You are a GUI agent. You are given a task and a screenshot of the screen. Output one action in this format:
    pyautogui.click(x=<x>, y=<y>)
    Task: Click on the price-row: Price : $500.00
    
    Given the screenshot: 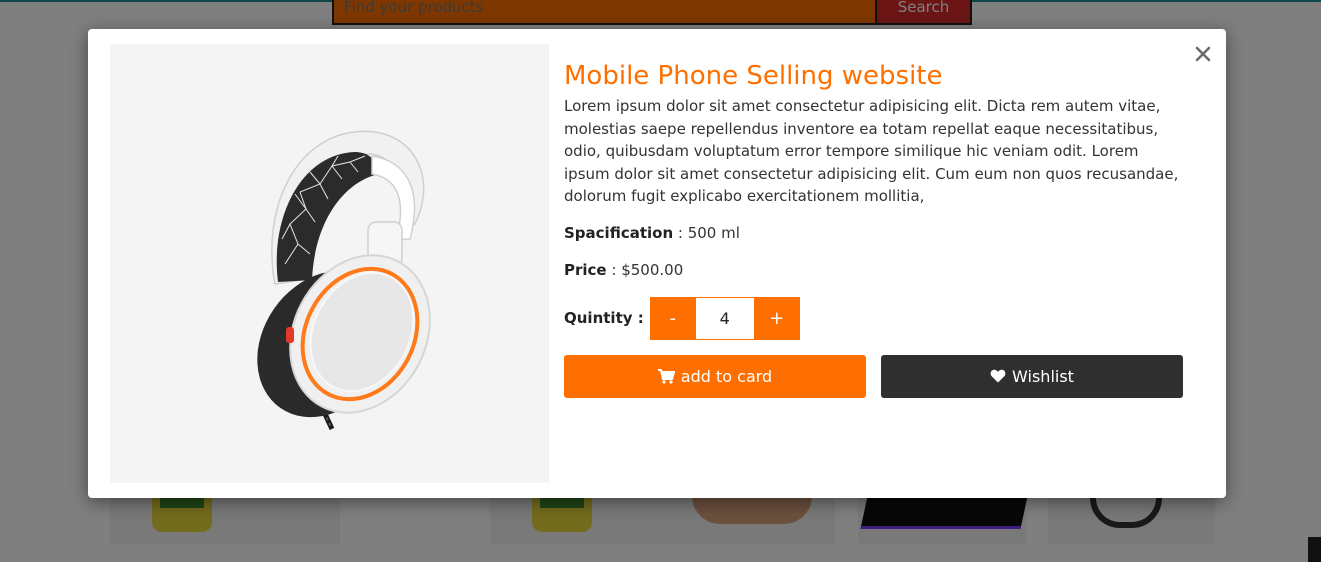 What is the action you would take?
    pyautogui.click(x=875, y=270)
    